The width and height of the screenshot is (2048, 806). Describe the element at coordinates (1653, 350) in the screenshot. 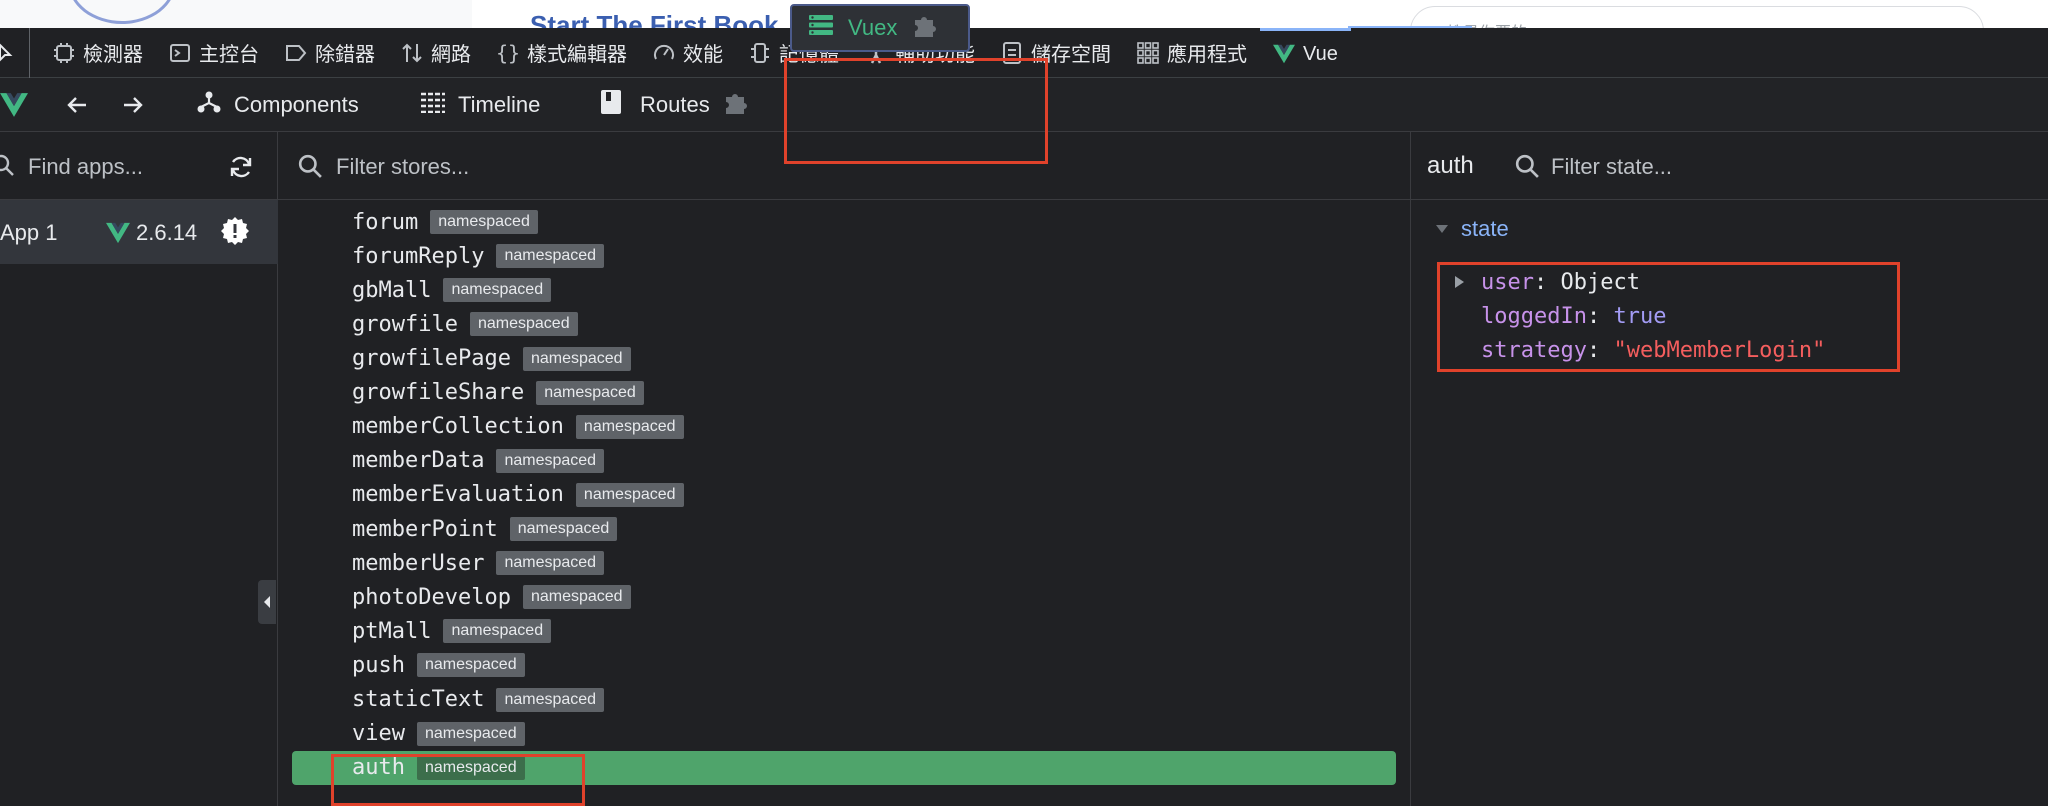

I see `state-row-strategy: strategy: "webMemberLogin"` at that location.